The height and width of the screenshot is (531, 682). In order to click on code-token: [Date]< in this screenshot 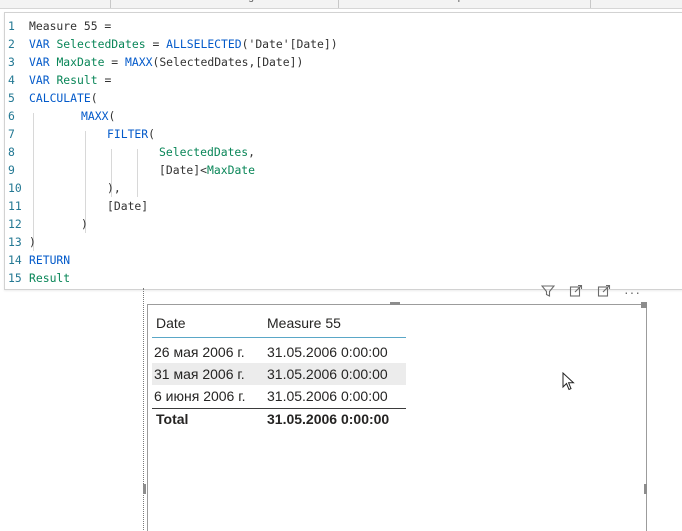, I will do `click(183, 170)`.